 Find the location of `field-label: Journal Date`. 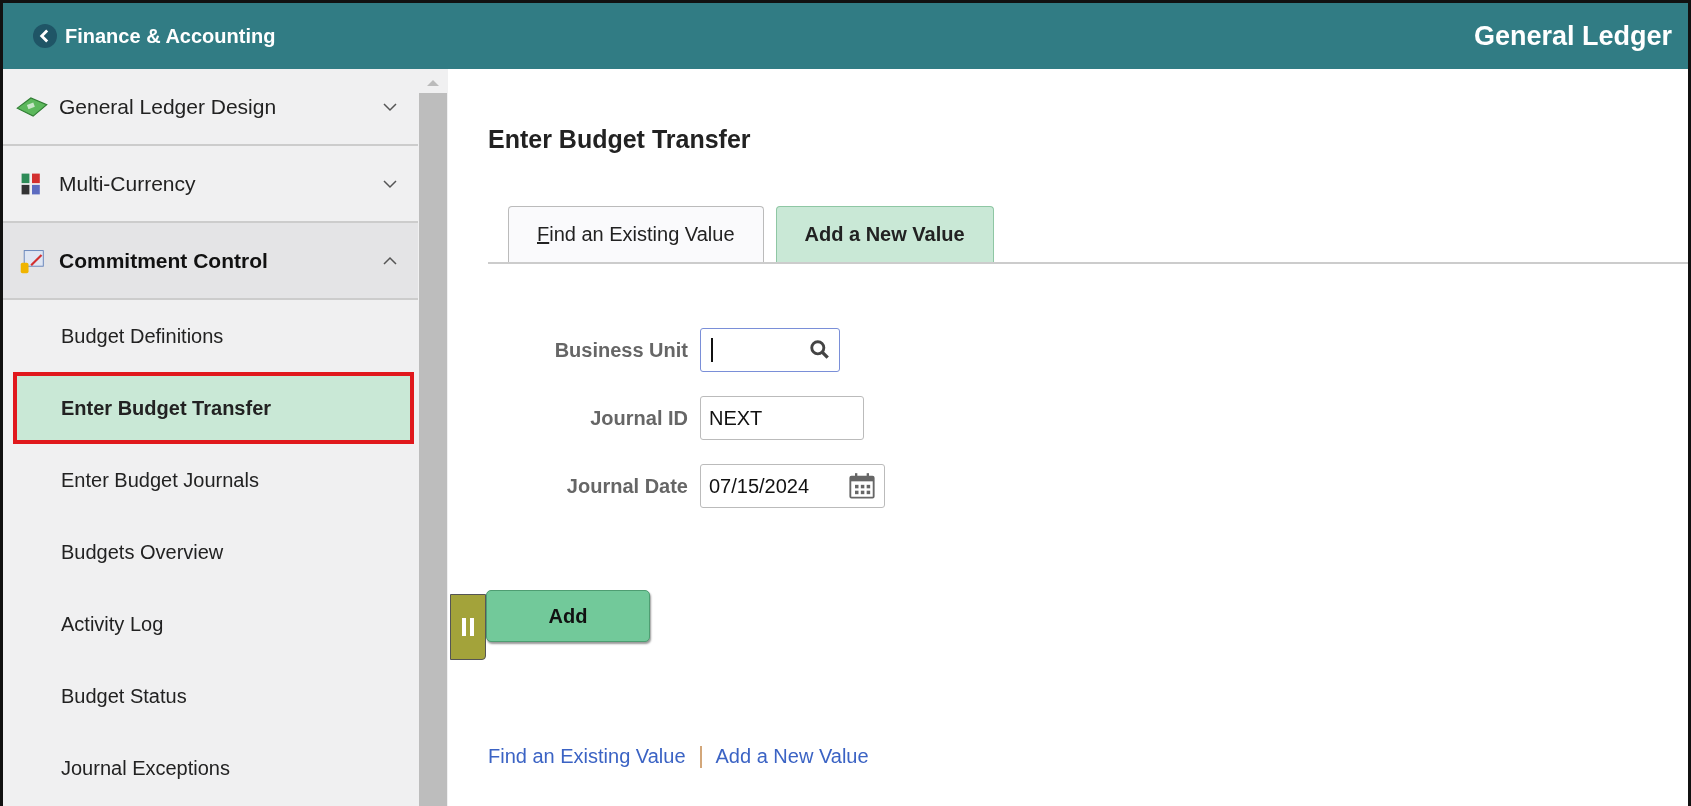

field-label: Journal Date is located at coordinates (627, 486).